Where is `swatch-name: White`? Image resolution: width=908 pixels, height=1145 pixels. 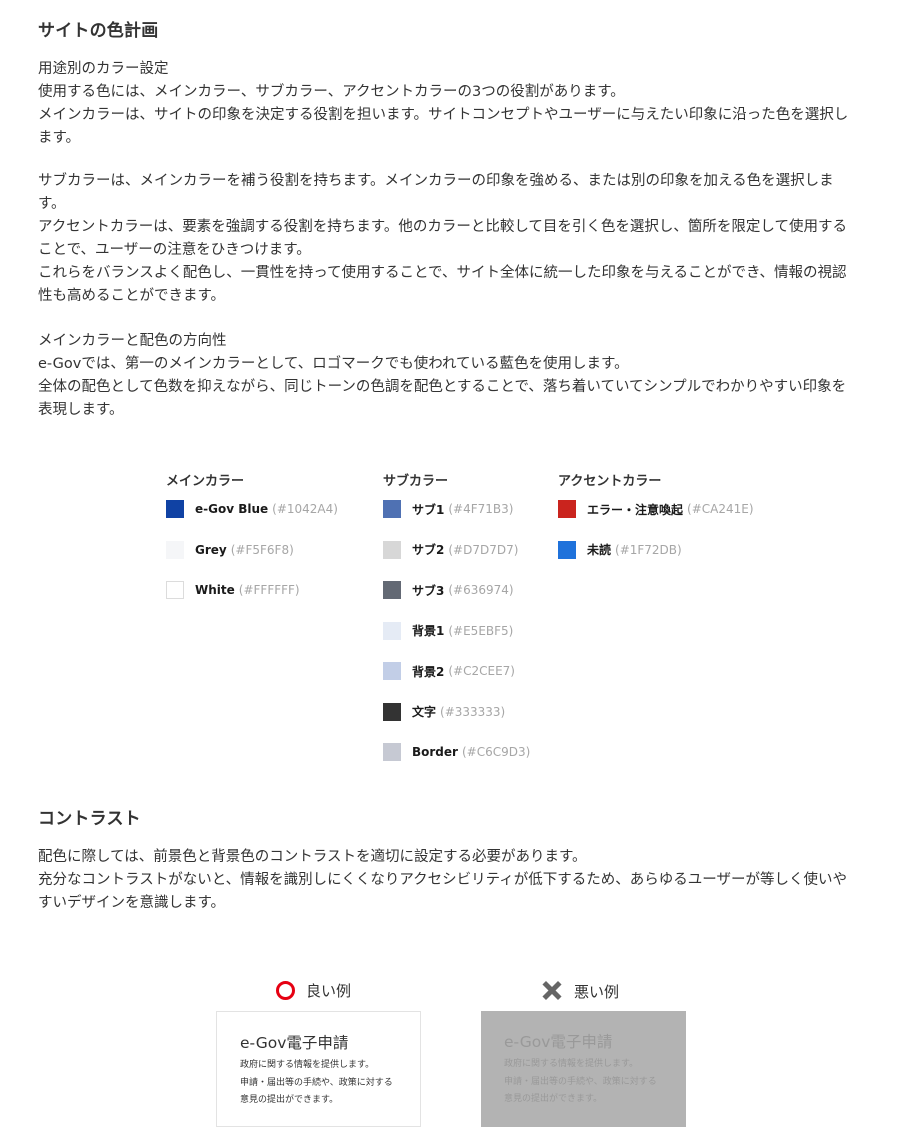
swatch-name: White is located at coordinates (215, 590).